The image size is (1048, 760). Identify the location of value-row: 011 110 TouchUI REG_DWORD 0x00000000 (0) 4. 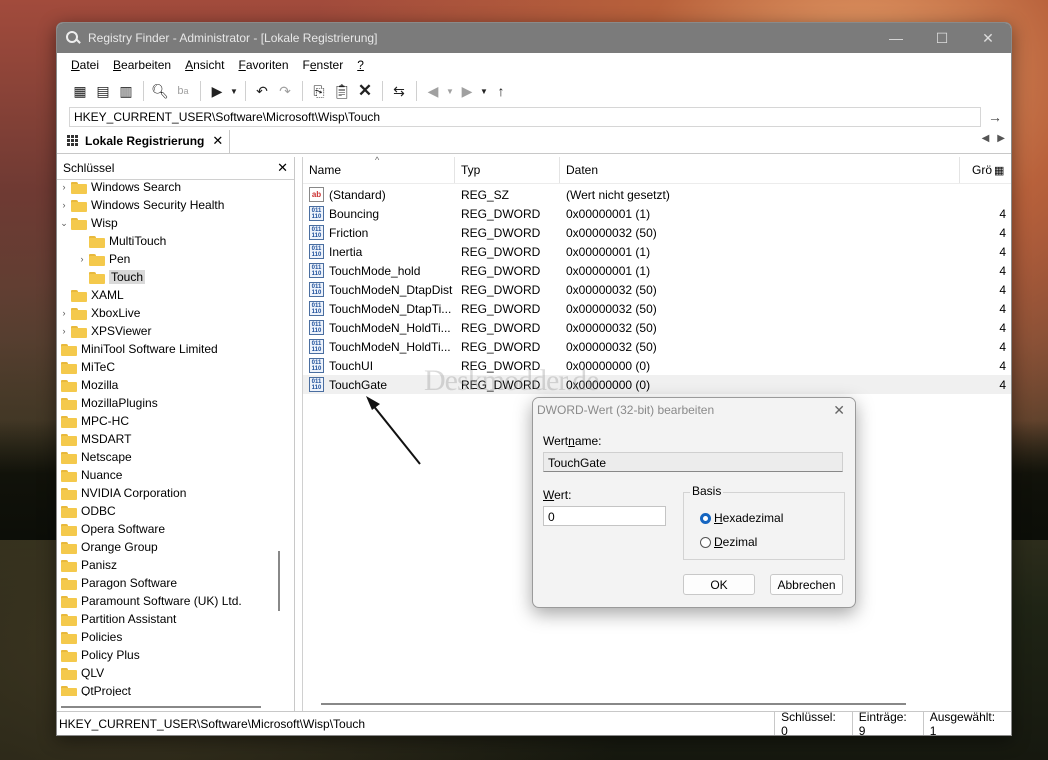
(657, 365).